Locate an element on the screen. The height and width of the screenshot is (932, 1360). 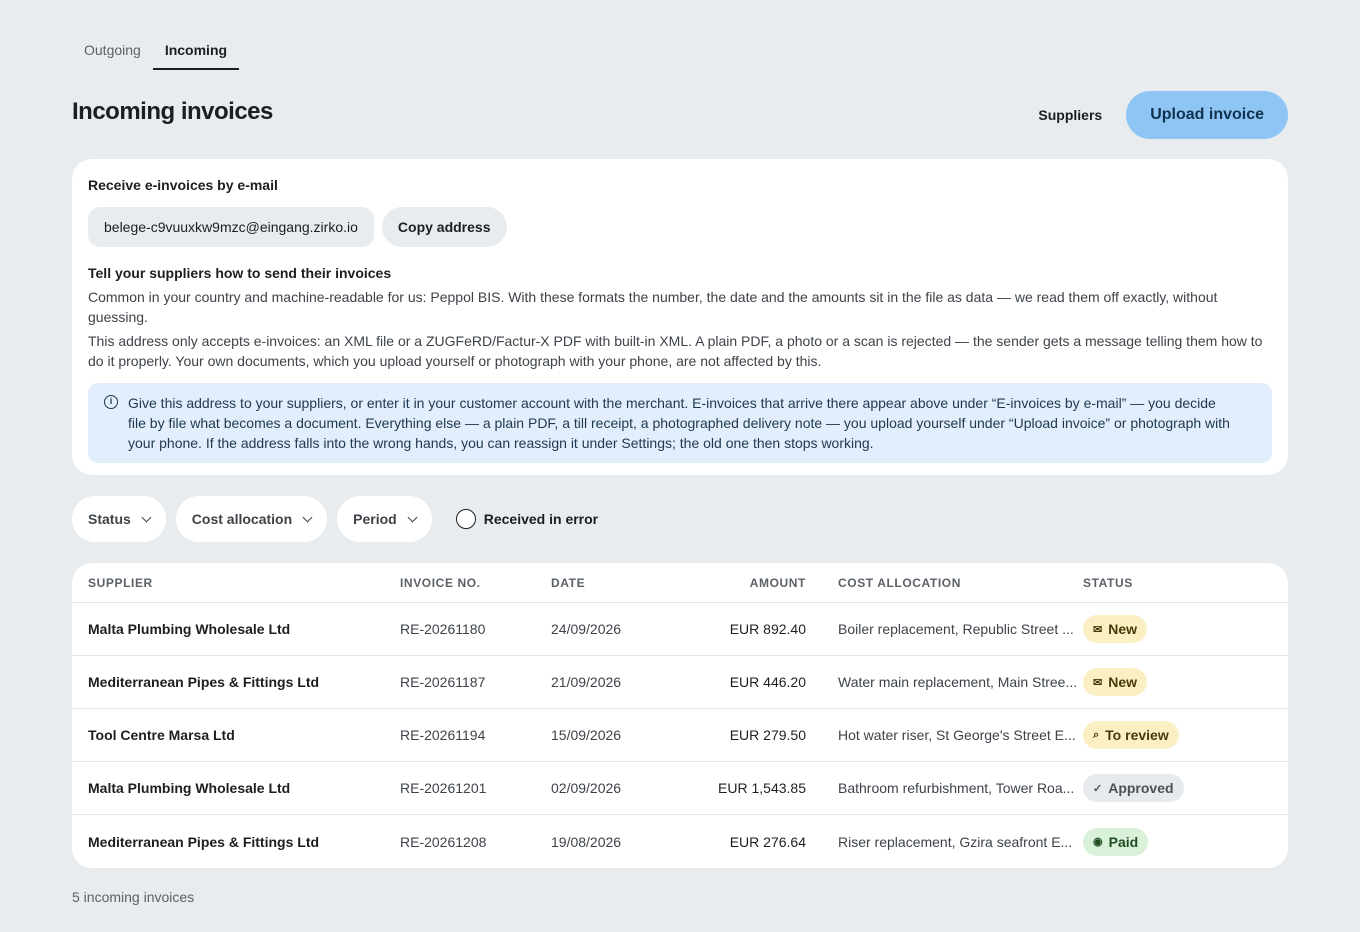
date-cell: 19/08/2026 is located at coordinates (586, 841).